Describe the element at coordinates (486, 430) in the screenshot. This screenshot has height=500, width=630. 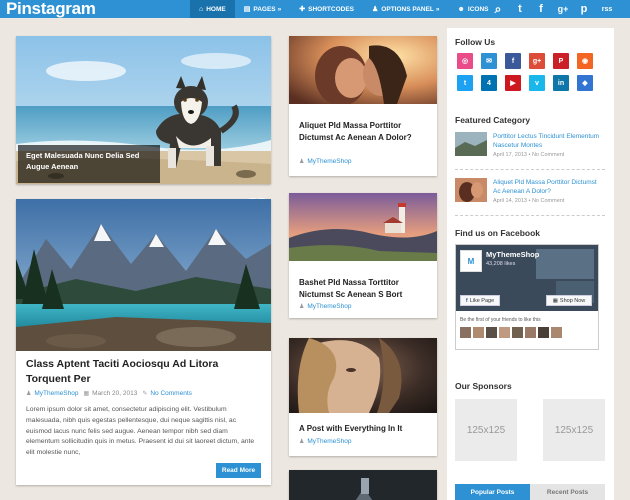
I see `sponsor-ad-1: 125x125` at that location.